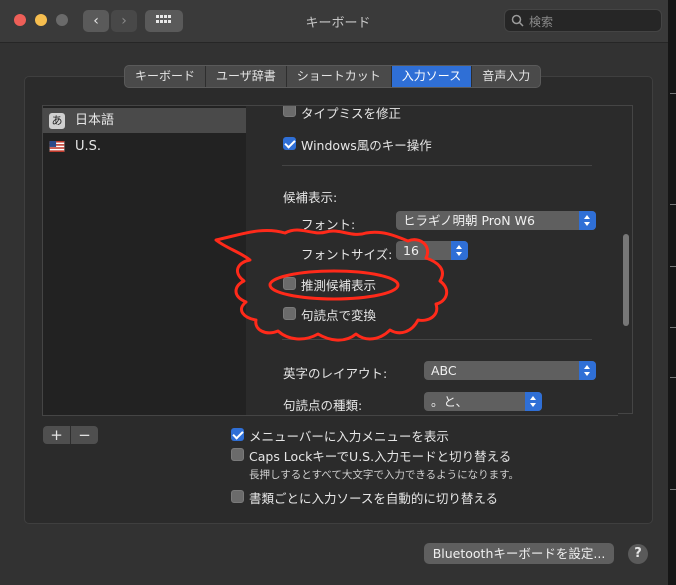 This screenshot has width=676, height=585. I want to click on layout-label: 英字のレイアウト:, so click(335, 373).